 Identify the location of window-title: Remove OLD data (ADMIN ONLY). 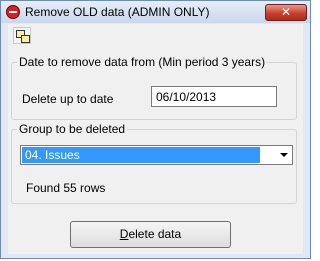
(117, 12).